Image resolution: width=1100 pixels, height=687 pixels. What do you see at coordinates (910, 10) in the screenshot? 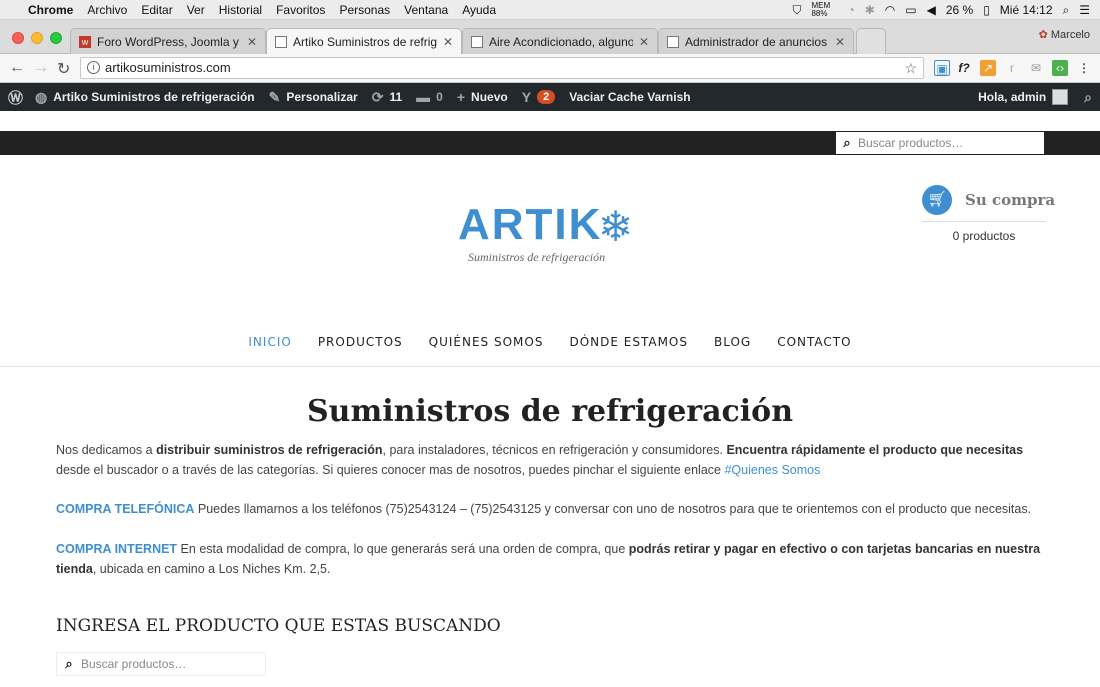
I see `airplay-icon: ▭` at bounding box center [910, 10].